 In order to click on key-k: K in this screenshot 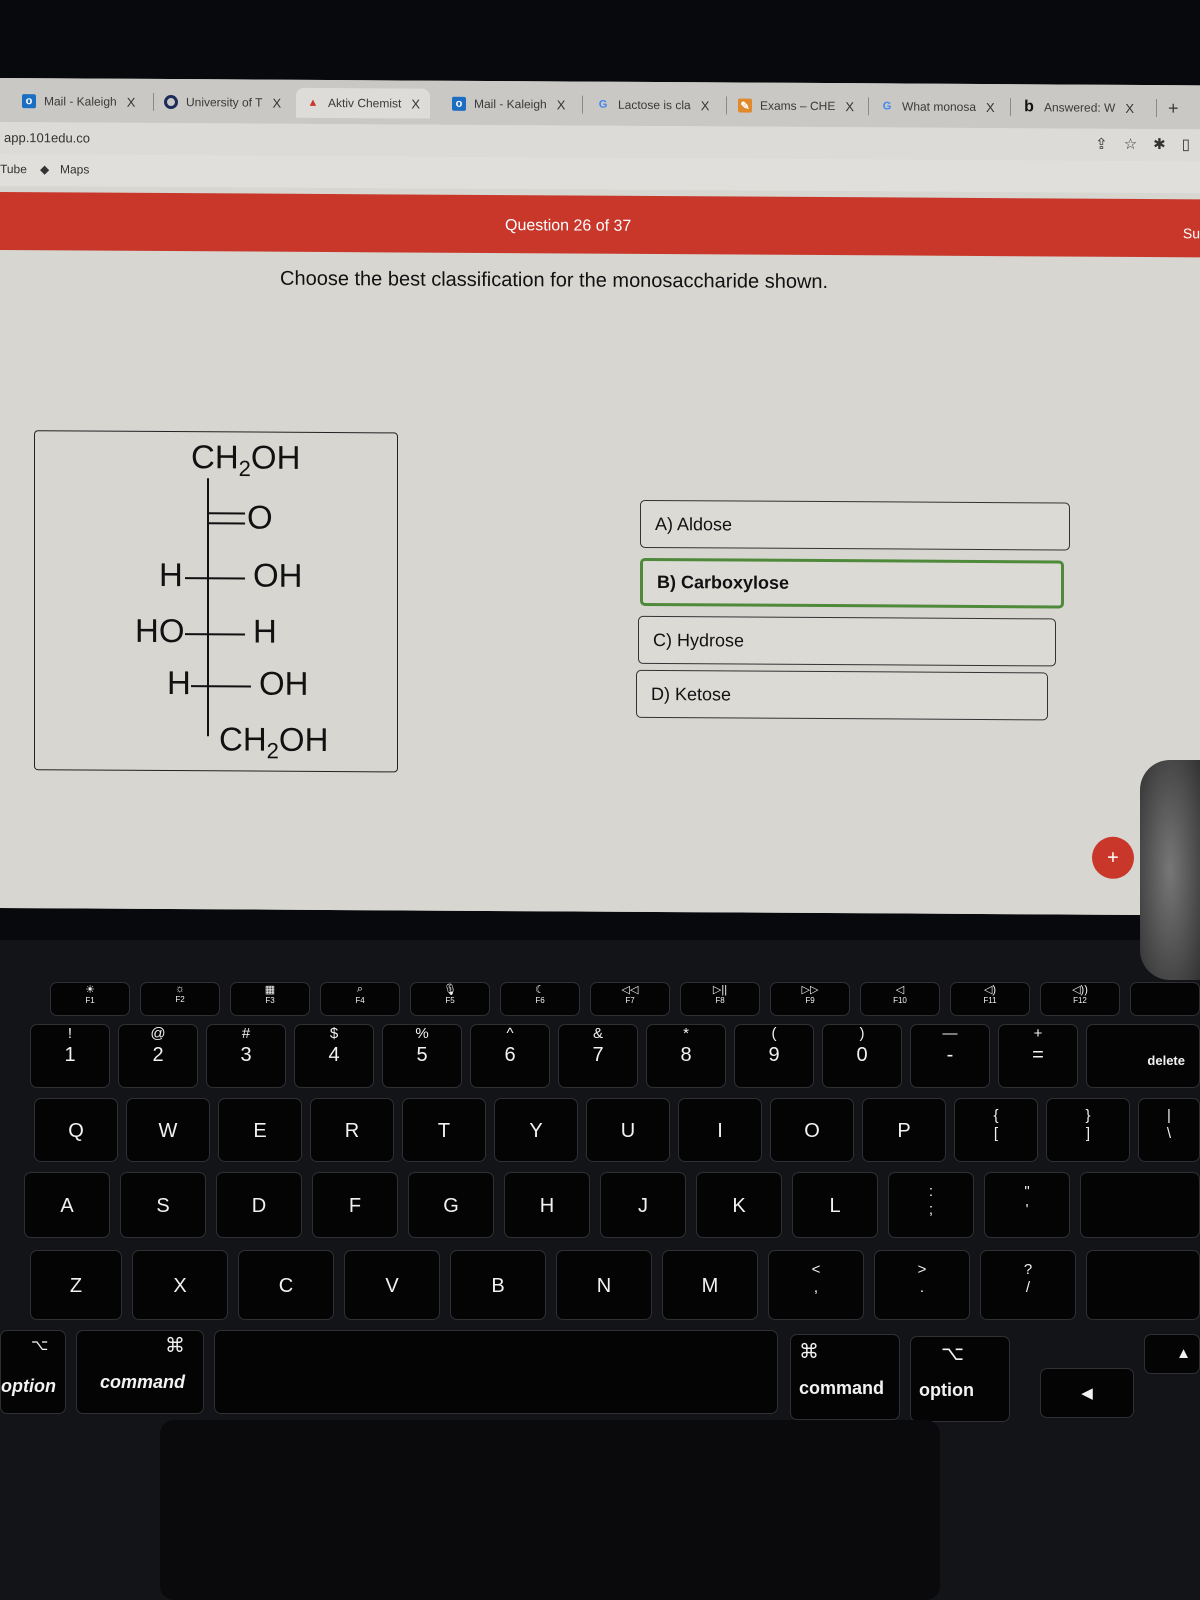, I will do `click(739, 1205)`.